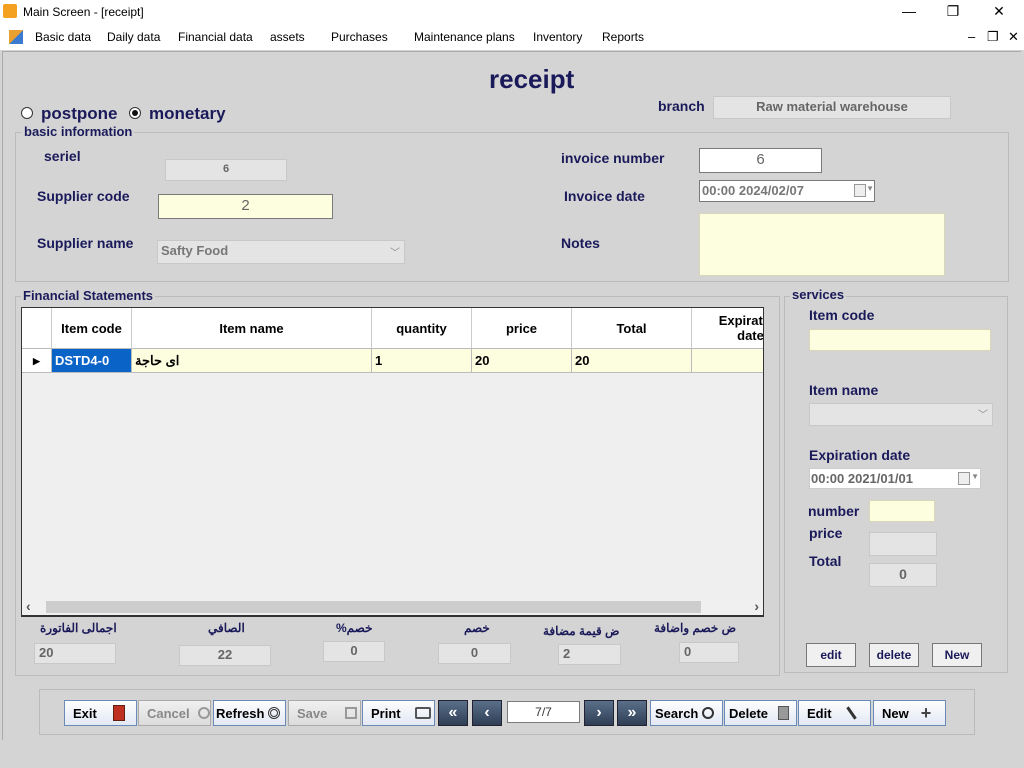 This screenshot has width=1024, height=768. I want to click on invoice-total-field: 20, so click(75, 653).